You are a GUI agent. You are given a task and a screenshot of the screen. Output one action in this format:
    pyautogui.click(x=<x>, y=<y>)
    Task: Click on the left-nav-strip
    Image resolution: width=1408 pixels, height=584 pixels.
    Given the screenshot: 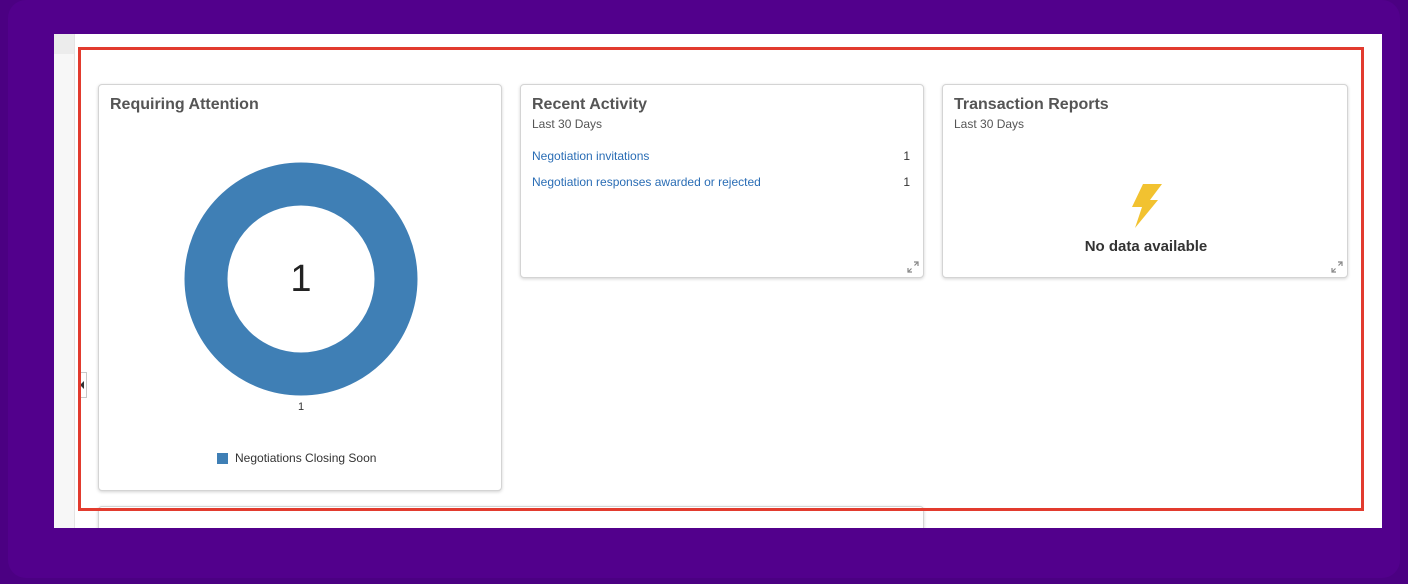 What is the action you would take?
    pyautogui.click(x=64, y=281)
    